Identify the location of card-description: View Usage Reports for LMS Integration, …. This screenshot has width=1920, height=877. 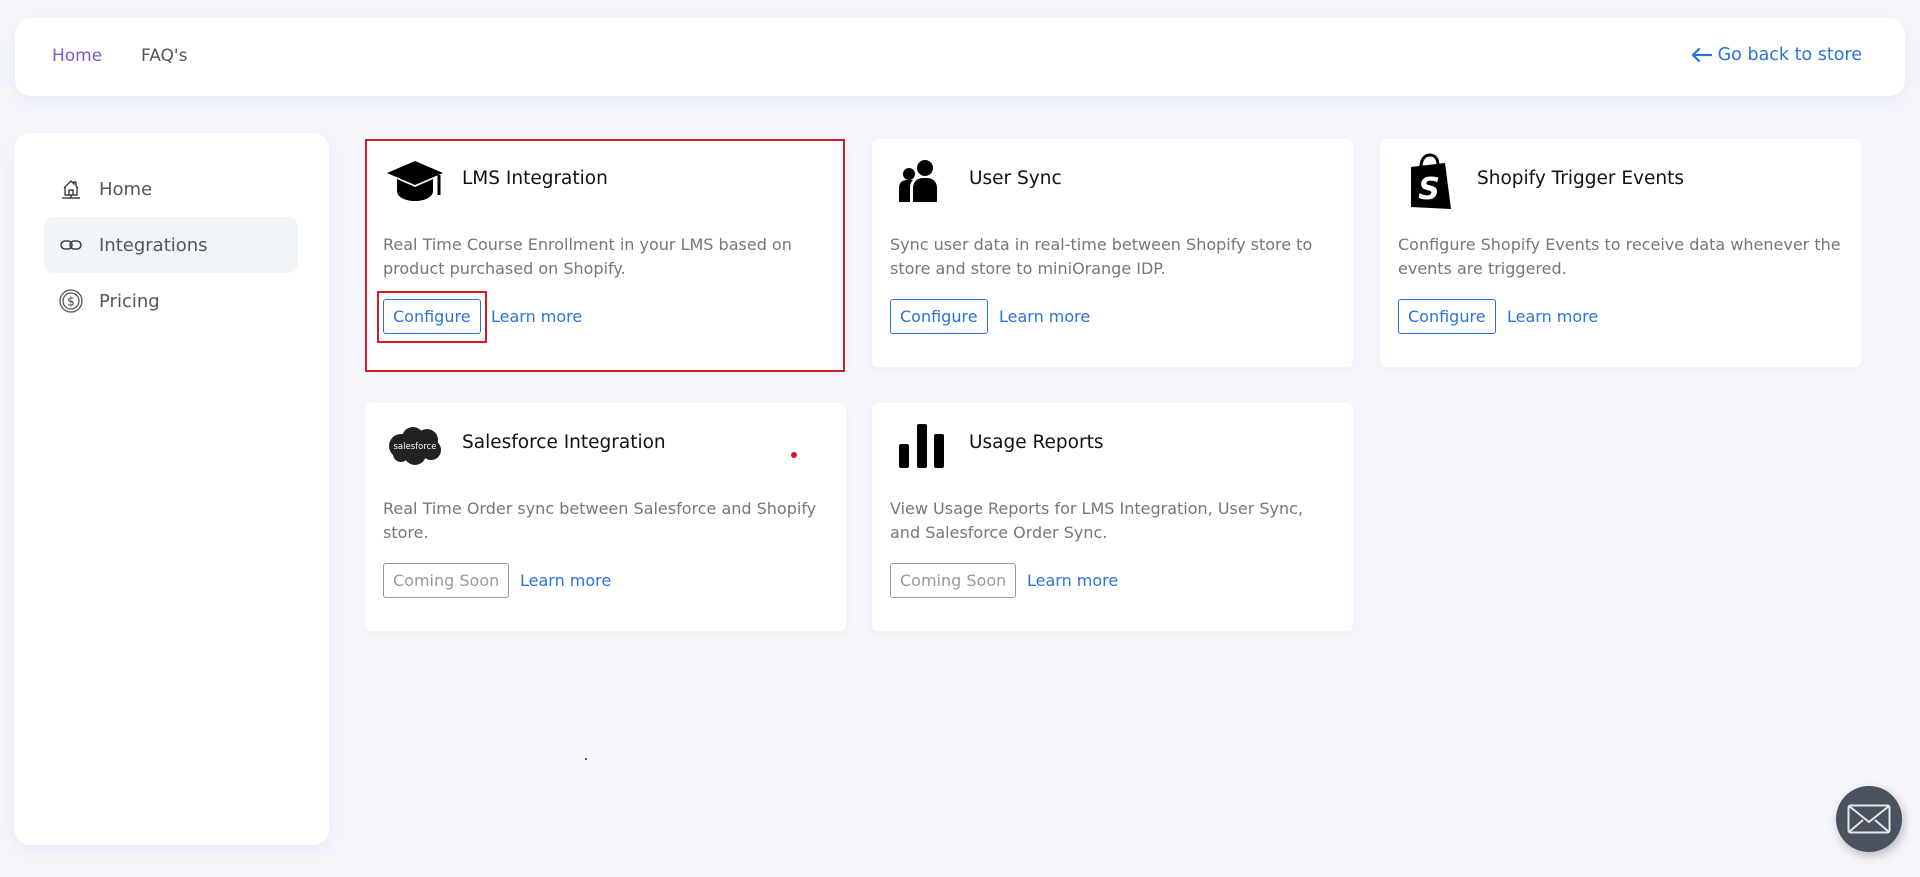
(1097, 520).